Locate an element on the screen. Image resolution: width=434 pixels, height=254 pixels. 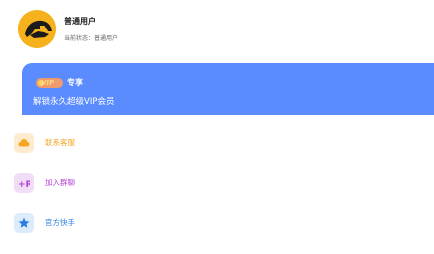
menu-label-contact-support: 联系客服 is located at coordinates (60, 142).